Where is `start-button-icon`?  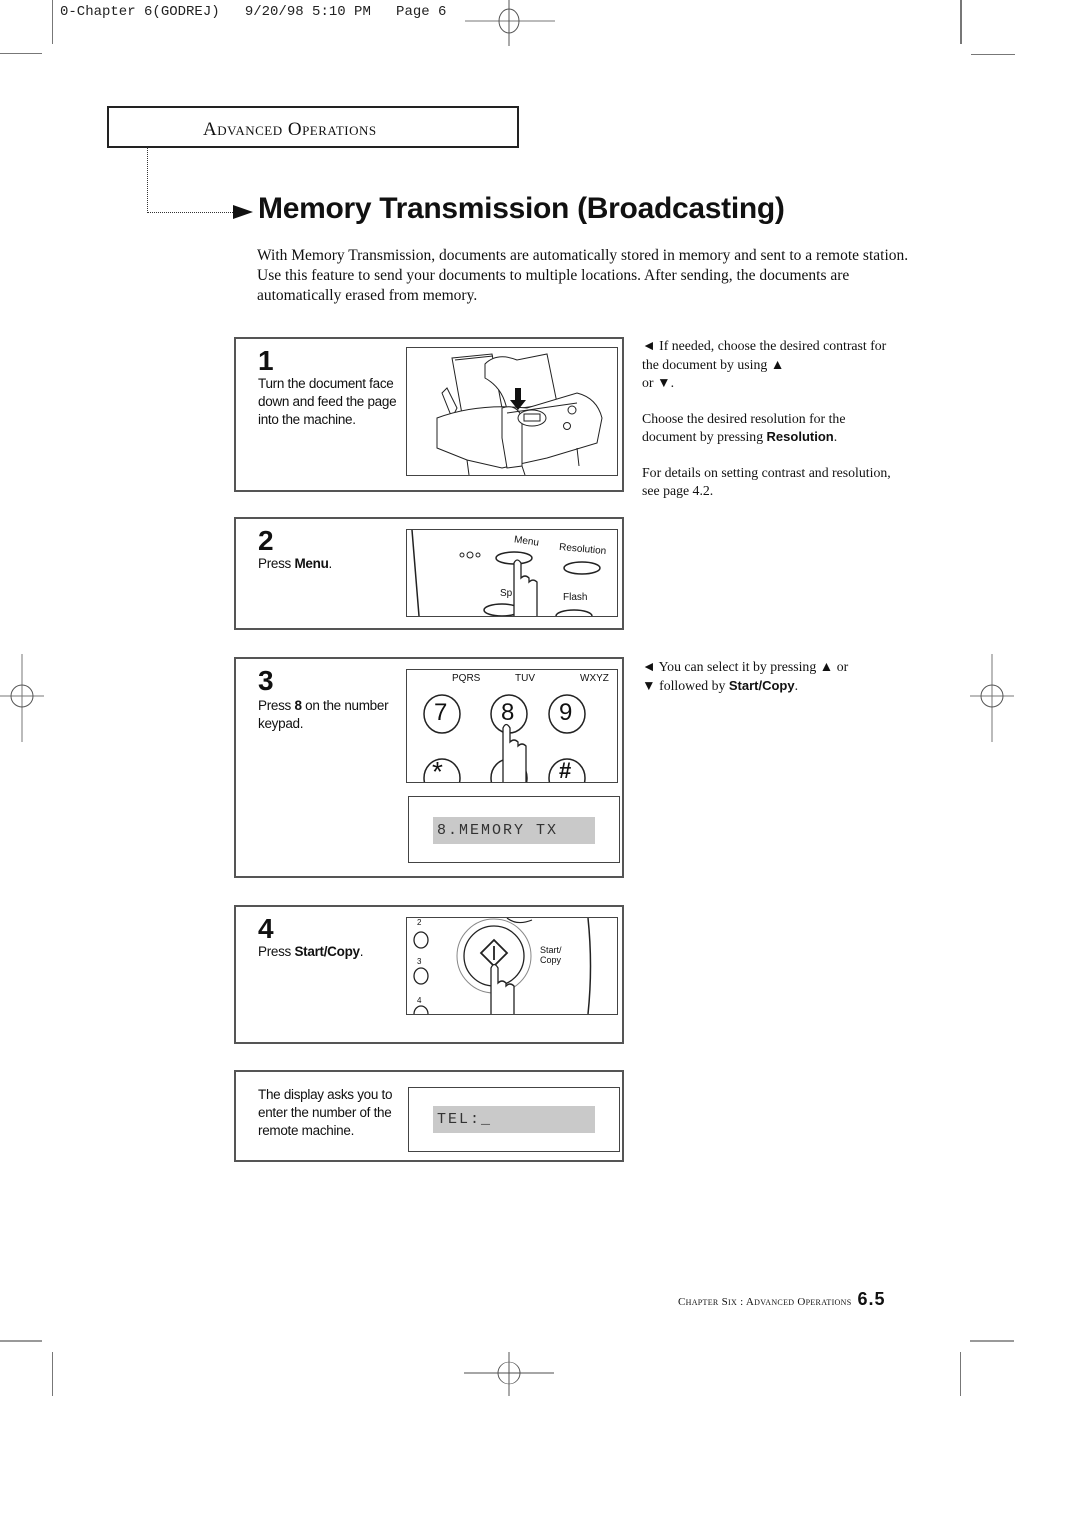
start-button-icon is located at coordinates (502, 966).